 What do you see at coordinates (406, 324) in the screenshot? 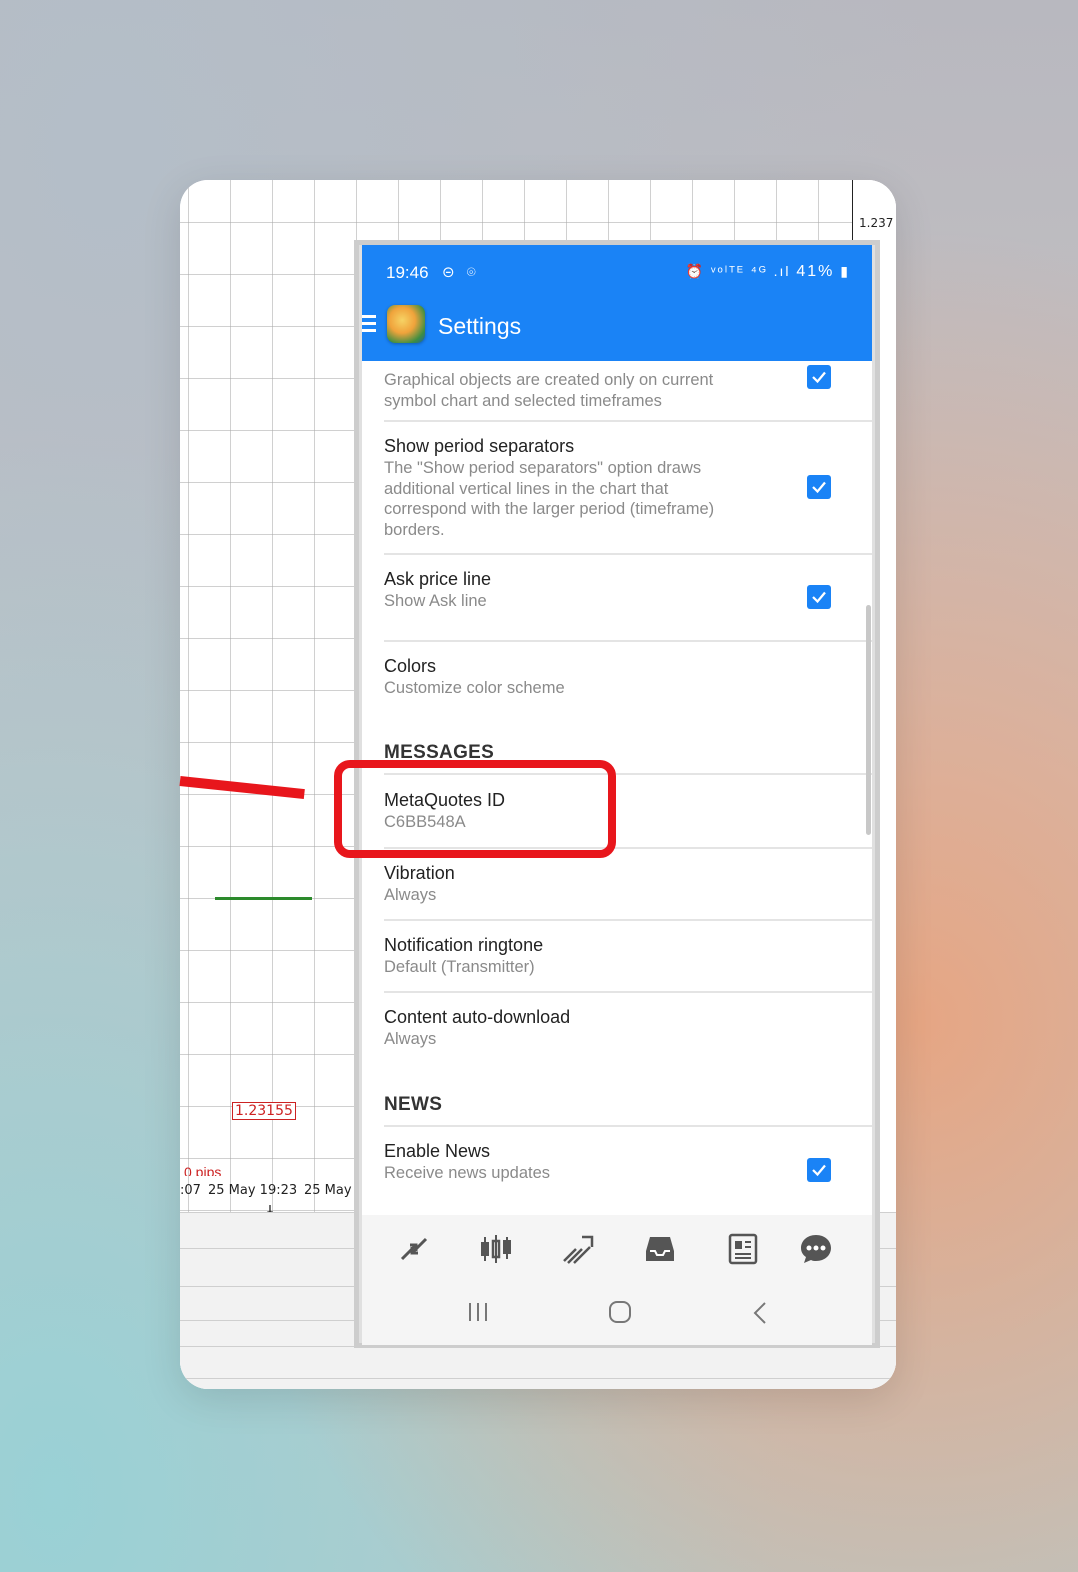
I see `app-logo-icon` at bounding box center [406, 324].